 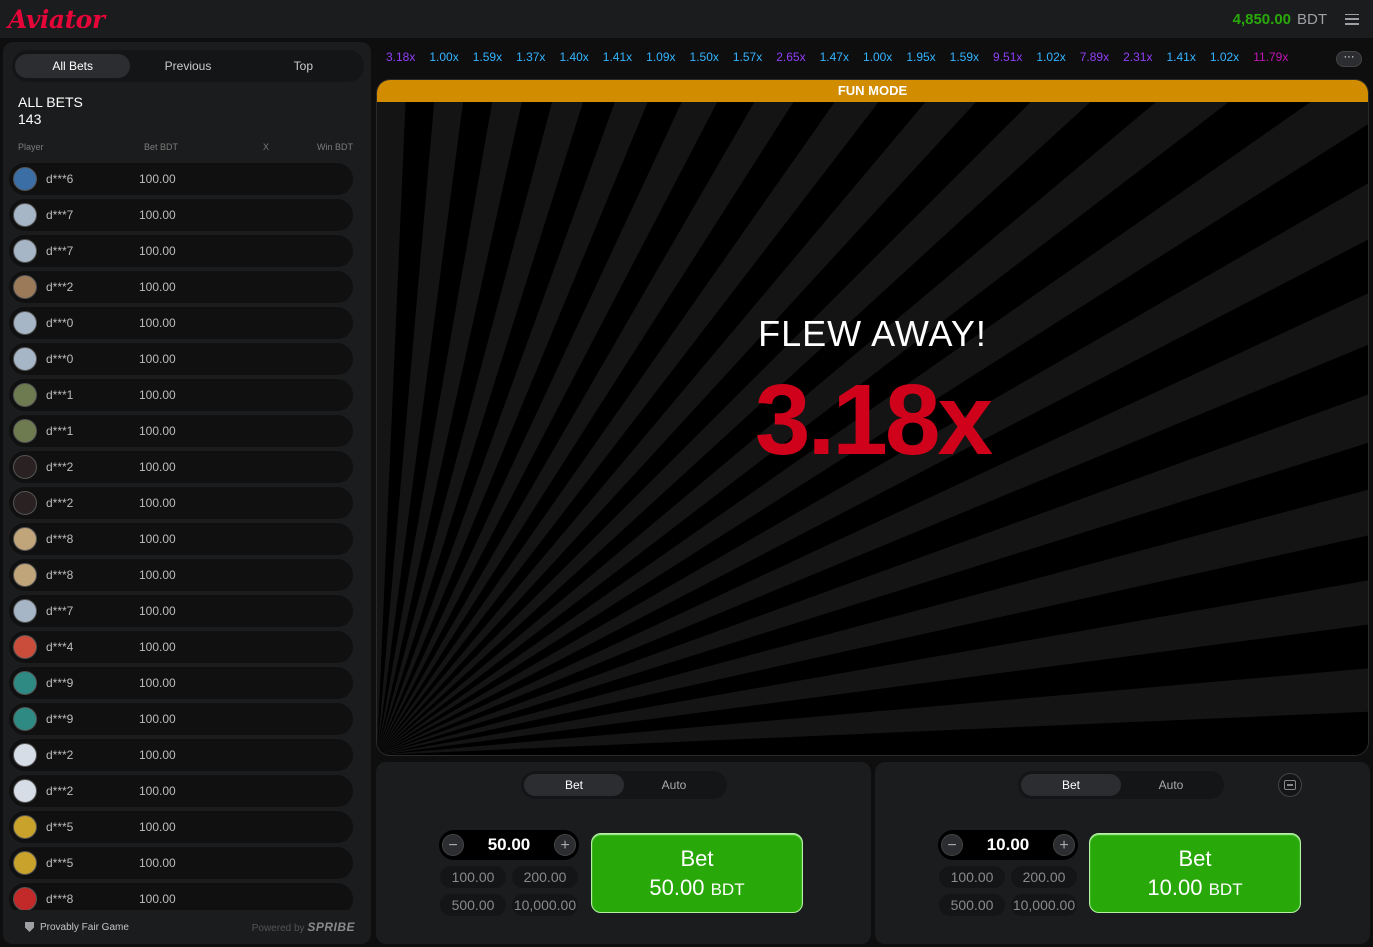 What do you see at coordinates (686, 19) in the screenshot?
I see `top-bar: Aviator 4,850.00 BDT` at bounding box center [686, 19].